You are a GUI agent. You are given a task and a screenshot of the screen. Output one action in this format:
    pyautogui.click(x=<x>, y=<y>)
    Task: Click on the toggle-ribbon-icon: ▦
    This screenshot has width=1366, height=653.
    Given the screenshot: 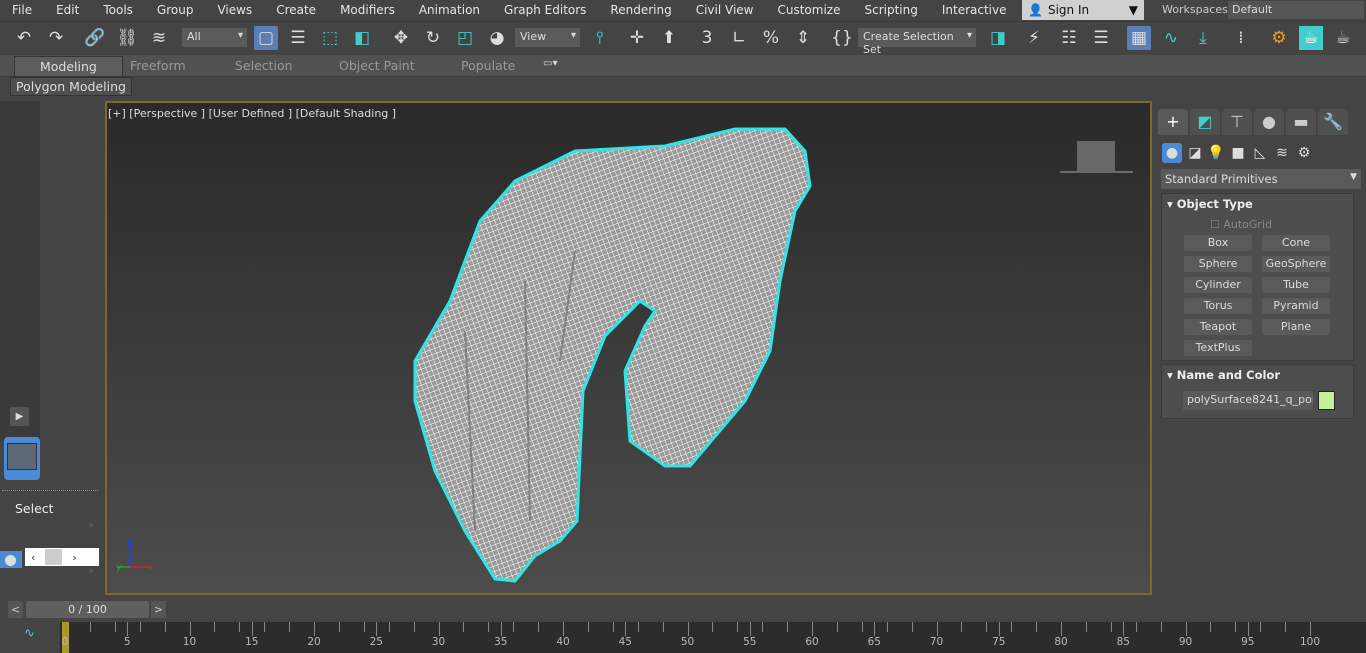 What is the action you would take?
    pyautogui.click(x=1139, y=38)
    